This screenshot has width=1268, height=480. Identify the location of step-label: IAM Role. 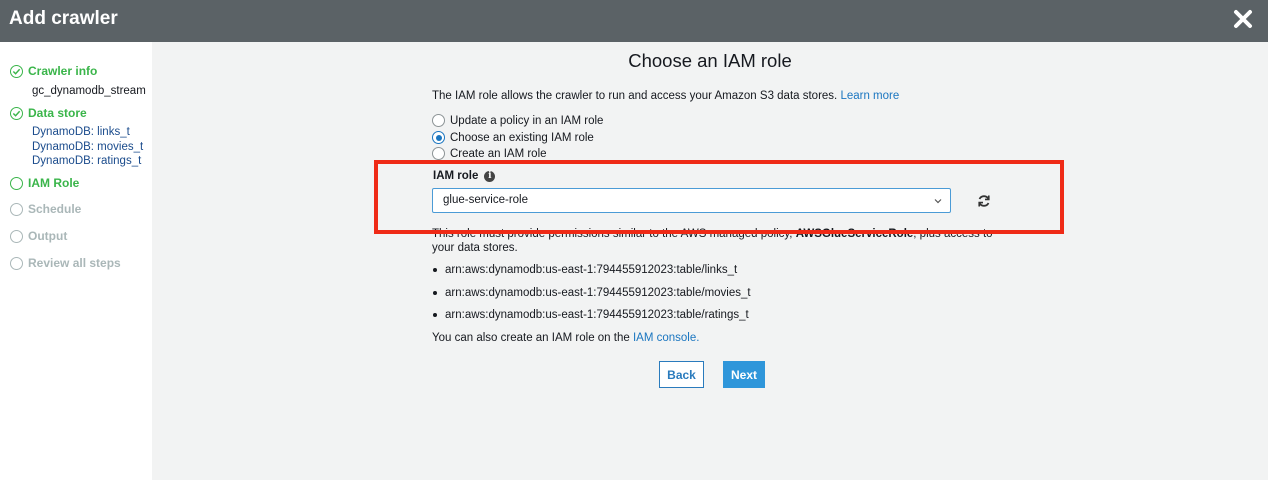
(54, 183).